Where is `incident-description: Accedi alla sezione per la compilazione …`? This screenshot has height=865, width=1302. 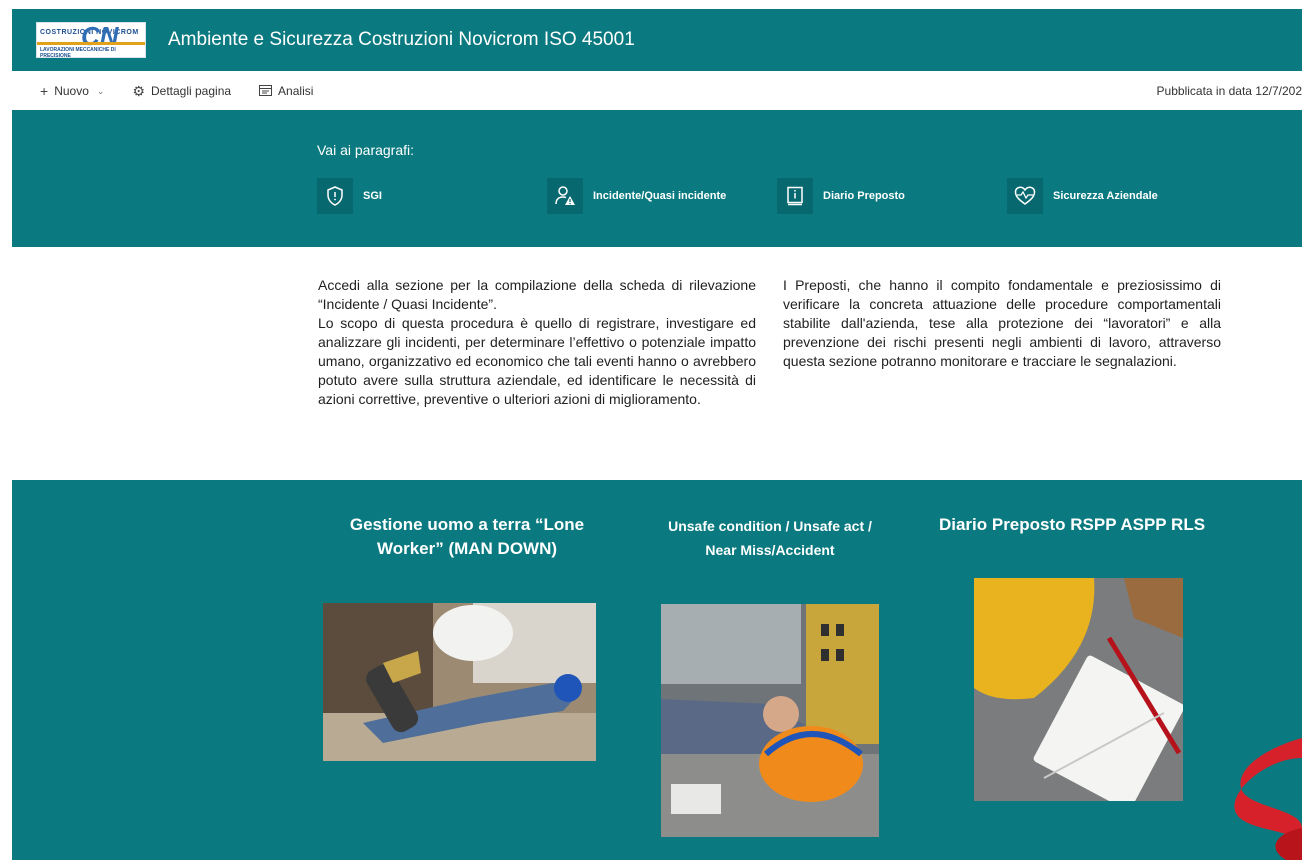 incident-description: Accedi alla sezione per la compilazione … is located at coordinates (537, 342).